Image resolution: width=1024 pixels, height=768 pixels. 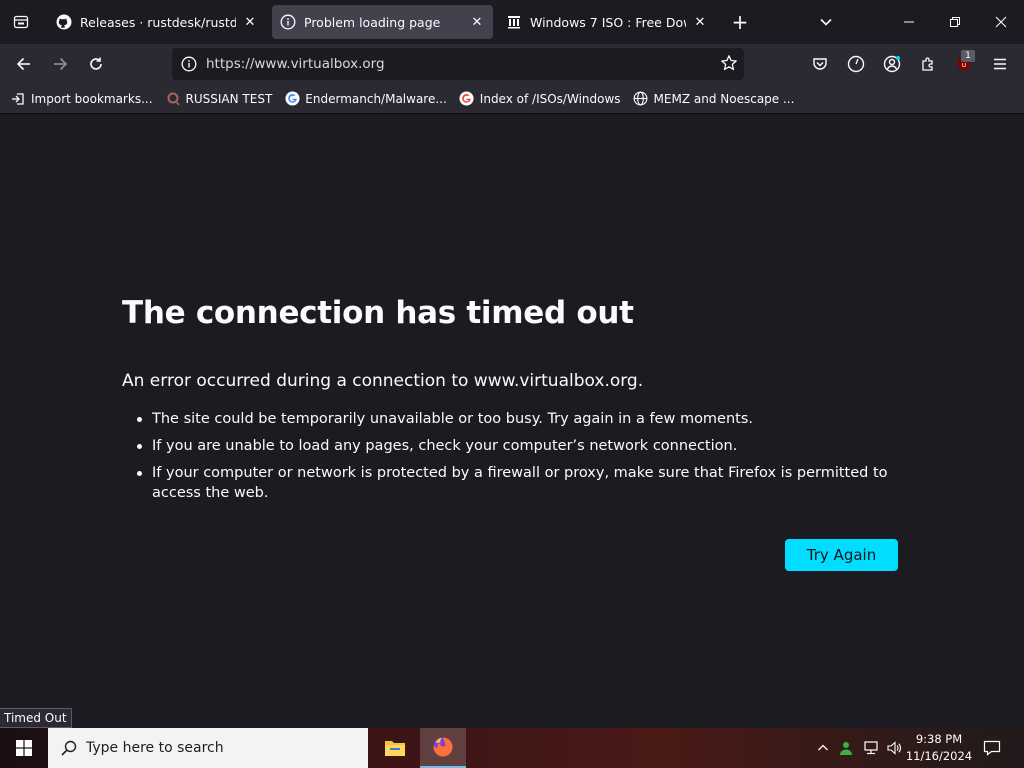 I want to click on reload-button, so click(x=96, y=64).